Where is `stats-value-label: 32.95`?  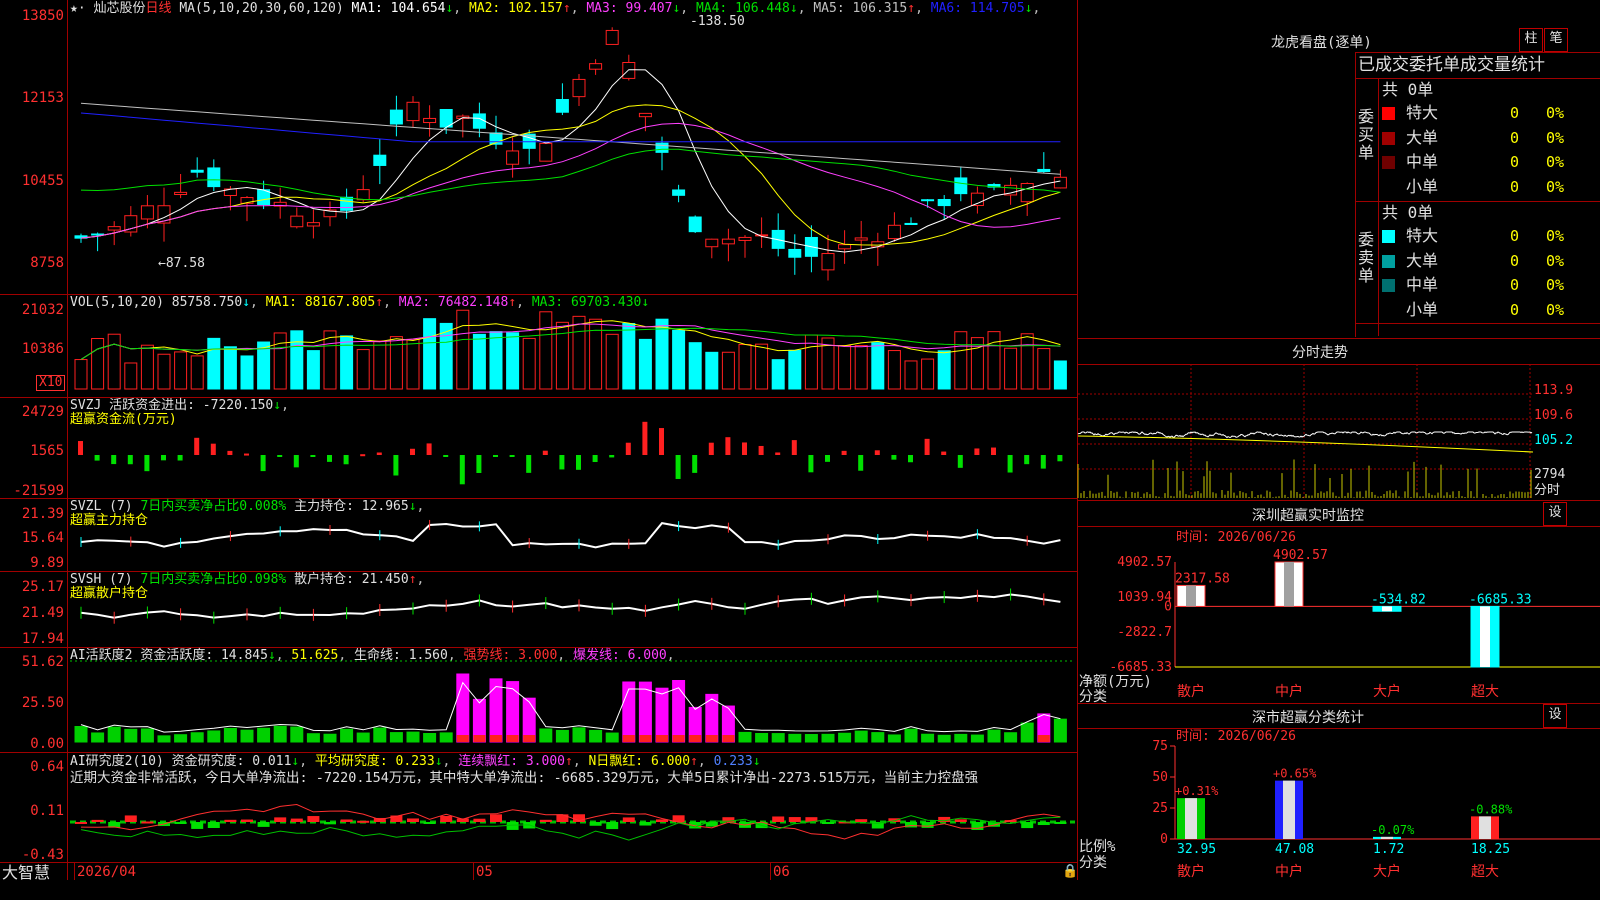
stats-value-label: 32.95 is located at coordinates (1196, 849).